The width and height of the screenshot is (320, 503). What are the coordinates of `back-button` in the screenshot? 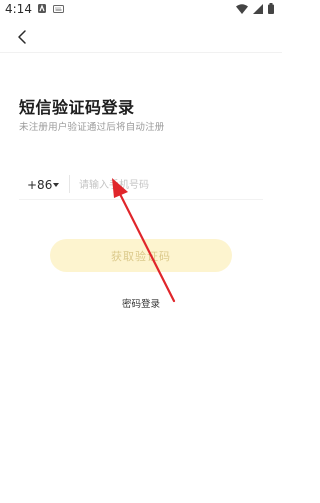 It's located at (23, 37).